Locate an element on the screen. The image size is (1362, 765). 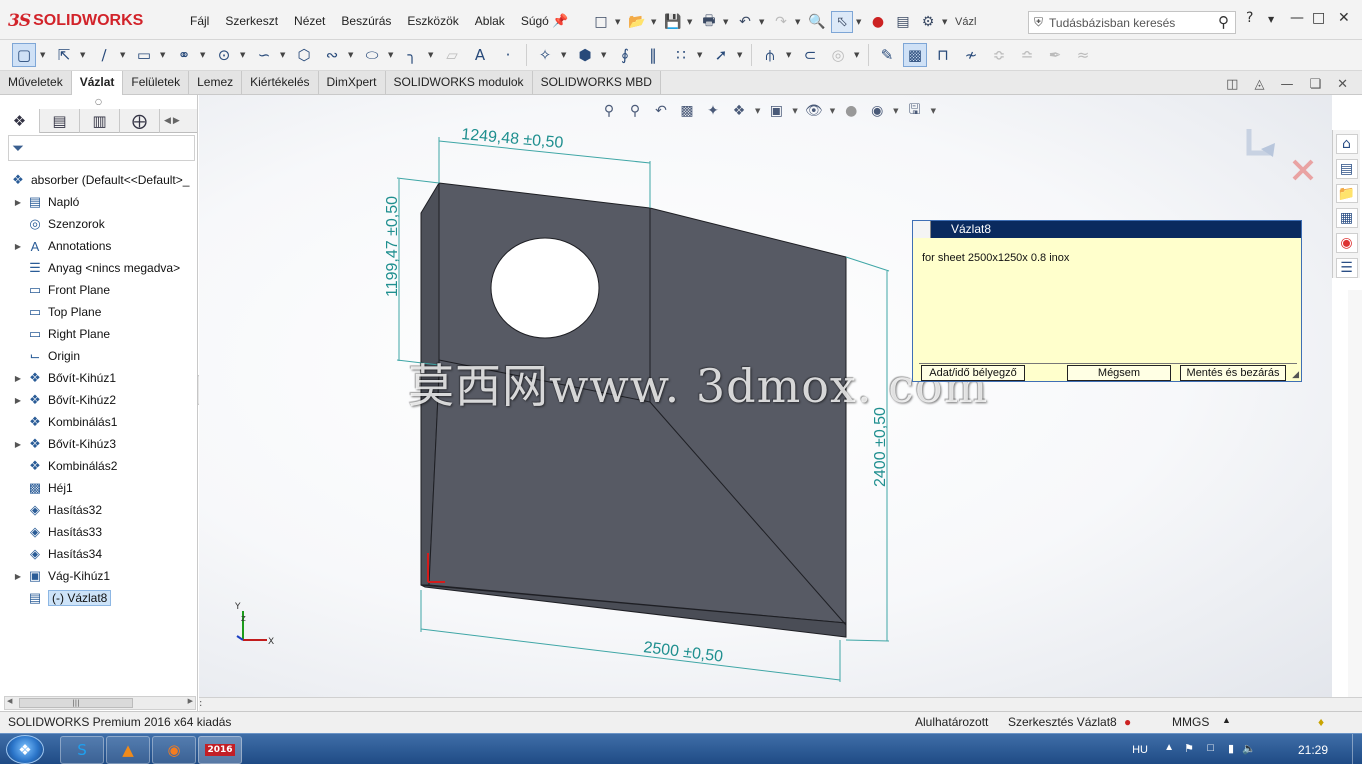
open-dropdown-icon: ▼ is located at coordinates (655, 22).